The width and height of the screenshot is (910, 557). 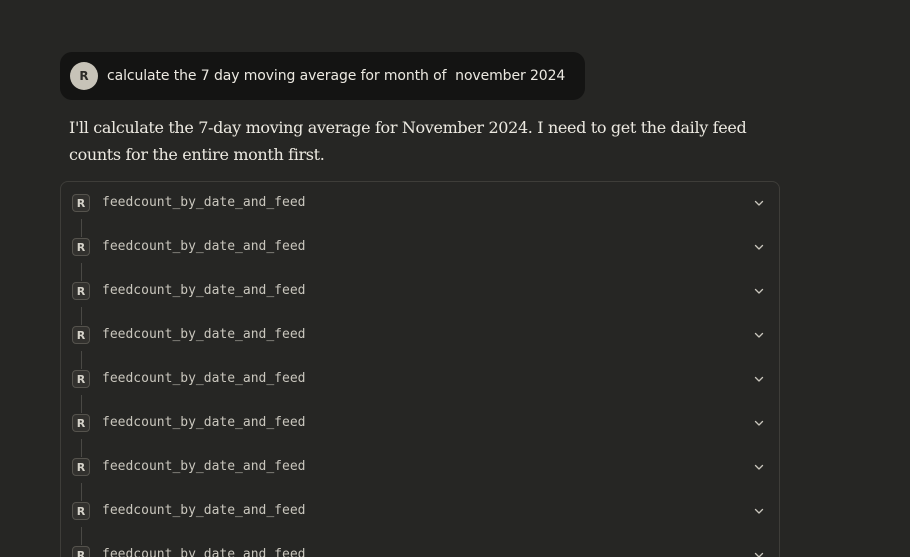 What do you see at coordinates (84, 76) in the screenshot?
I see `user-avatar: R` at bounding box center [84, 76].